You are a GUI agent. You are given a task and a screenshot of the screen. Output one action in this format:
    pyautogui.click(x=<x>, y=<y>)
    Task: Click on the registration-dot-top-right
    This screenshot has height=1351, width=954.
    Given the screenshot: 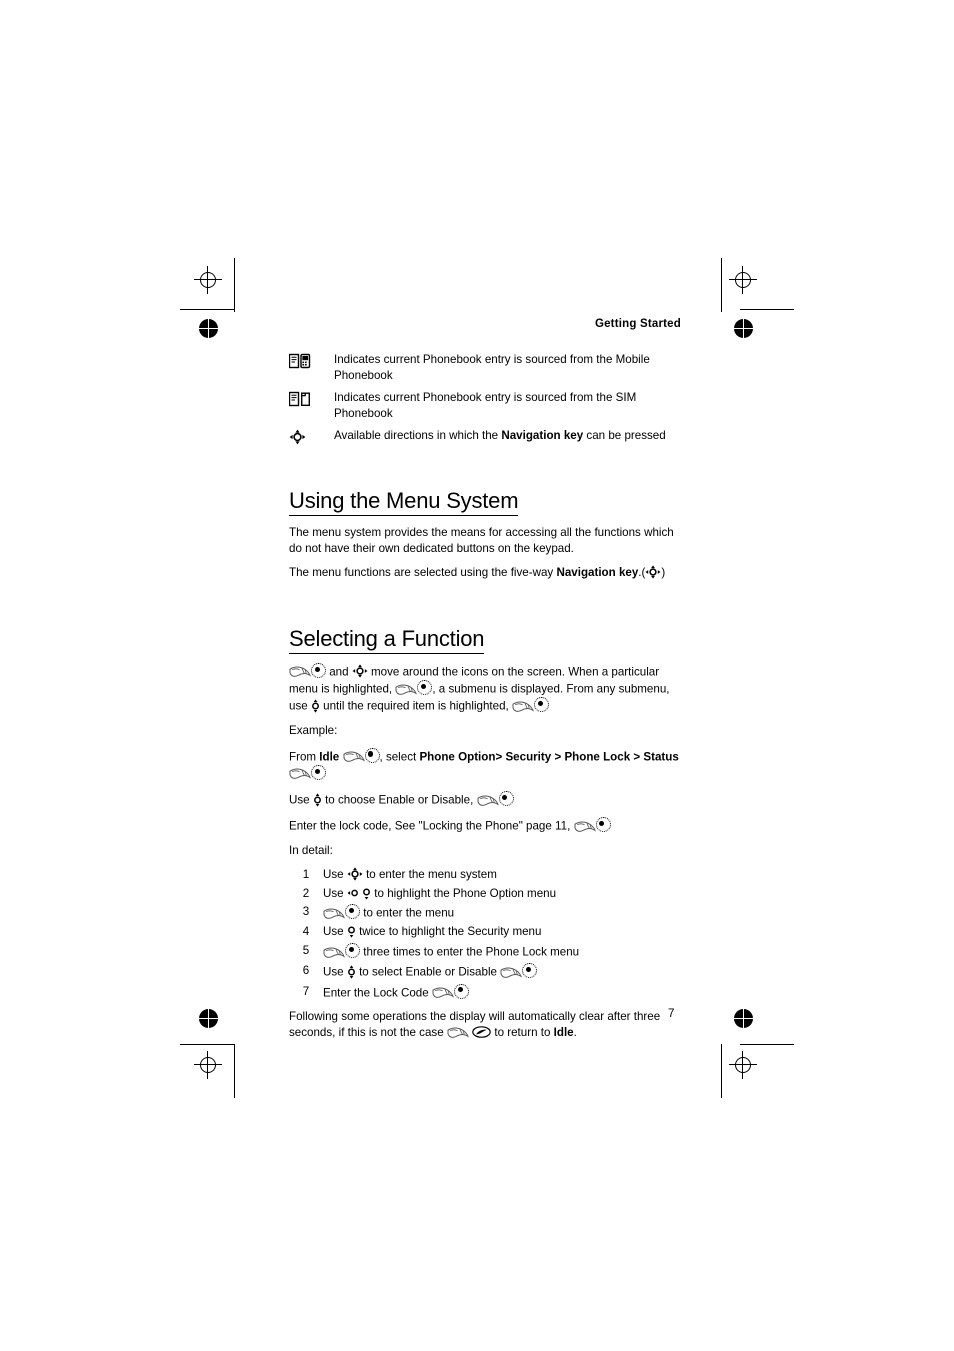 What is the action you would take?
    pyautogui.click(x=743, y=328)
    